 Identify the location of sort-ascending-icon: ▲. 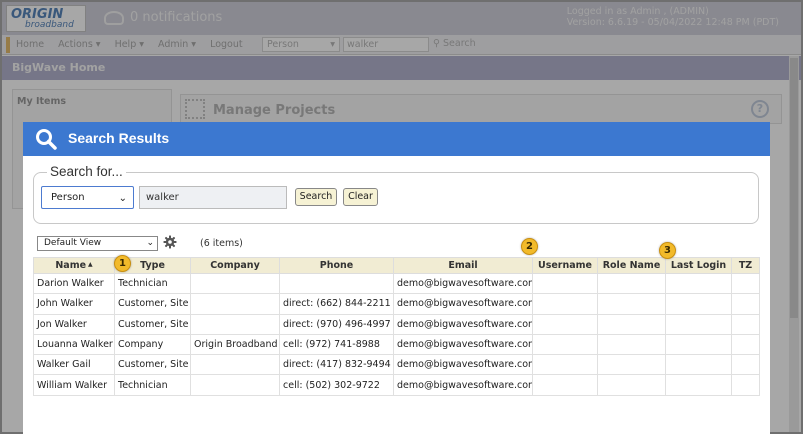
(90, 264).